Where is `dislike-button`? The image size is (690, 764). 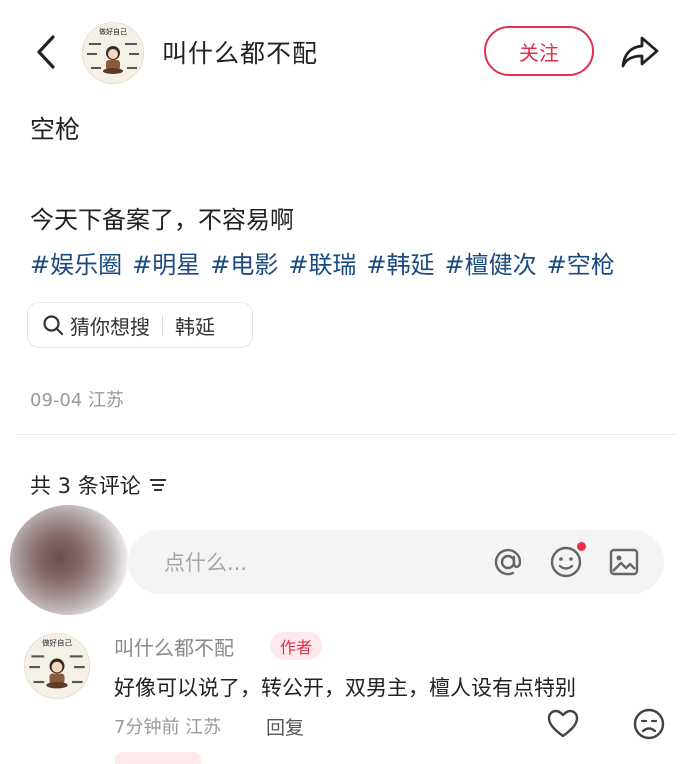
dislike-button is located at coordinates (650, 725).